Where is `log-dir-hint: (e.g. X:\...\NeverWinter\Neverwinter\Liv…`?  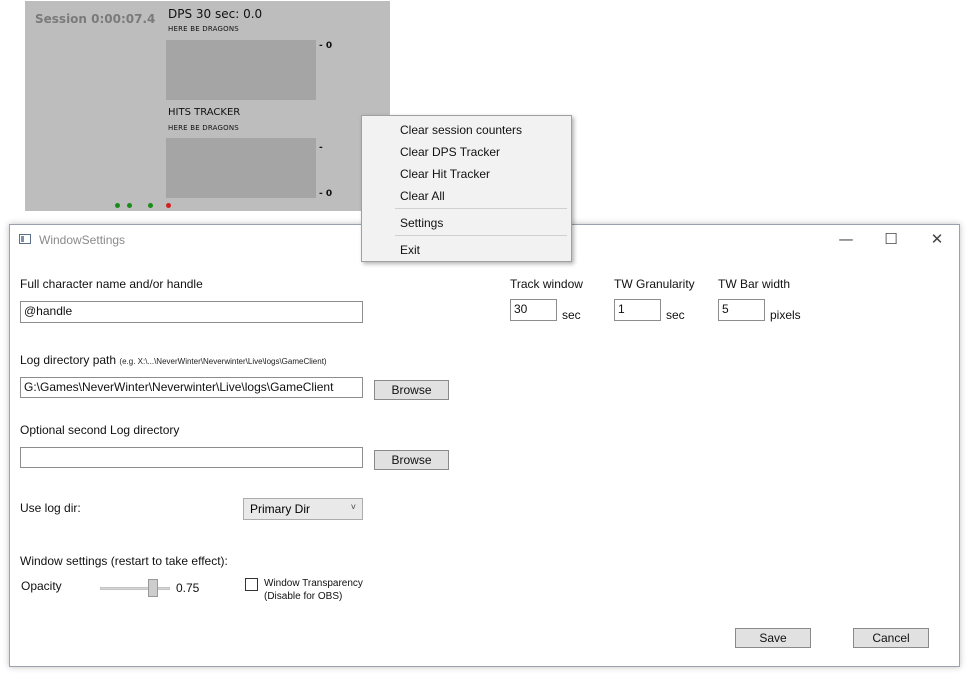
log-dir-hint: (e.g. X:\...\NeverWinter\Neverwinter\Liv… is located at coordinates (223, 361).